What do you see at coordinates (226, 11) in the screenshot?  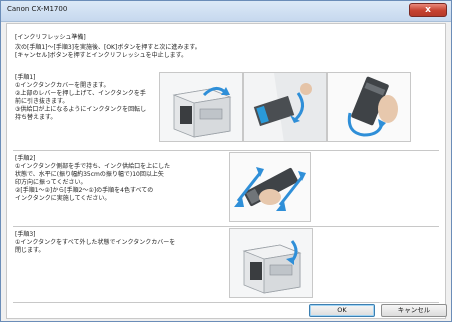 I see `title-bar: Canon CX-M1700 x` at bounding box center [226, 11].